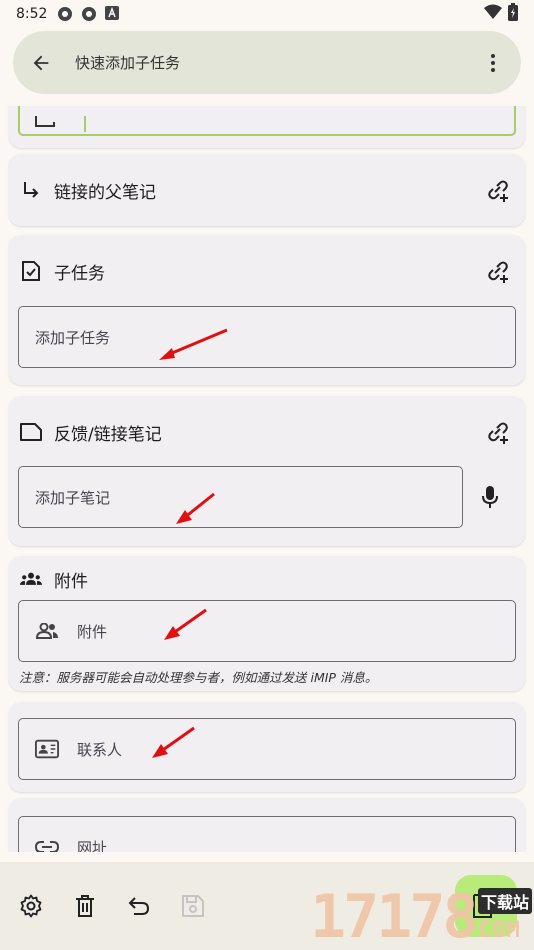  I want to click on contacts-card: 联系人, so click(267, 747).